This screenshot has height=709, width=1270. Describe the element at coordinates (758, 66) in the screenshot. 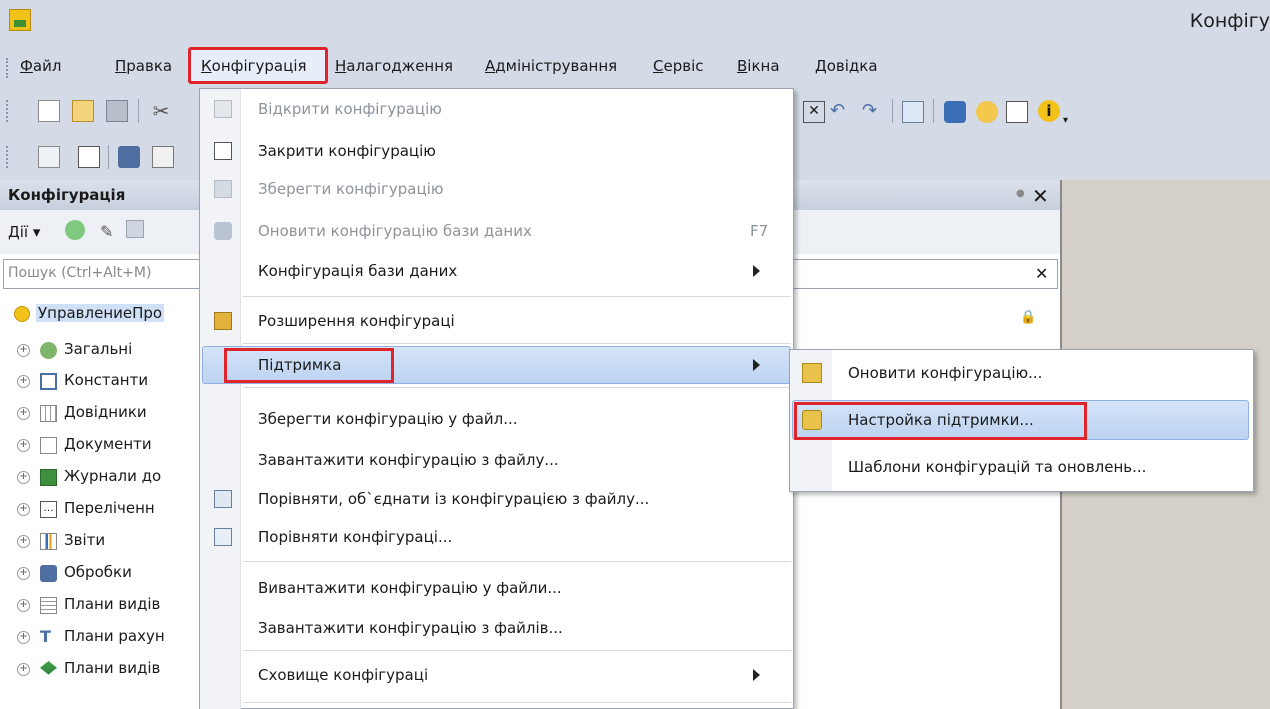

I see `menu-windows: Вікна` at that location.